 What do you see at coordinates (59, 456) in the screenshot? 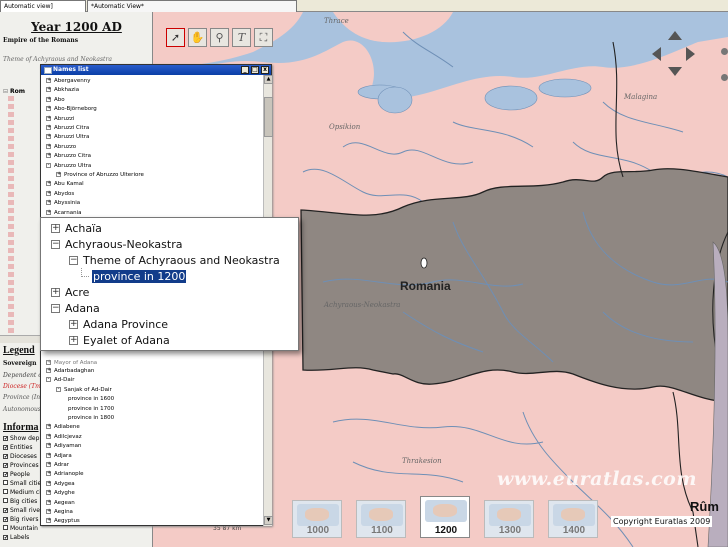
I see `list-item: + Adjara` at bounding box center [59, 456].